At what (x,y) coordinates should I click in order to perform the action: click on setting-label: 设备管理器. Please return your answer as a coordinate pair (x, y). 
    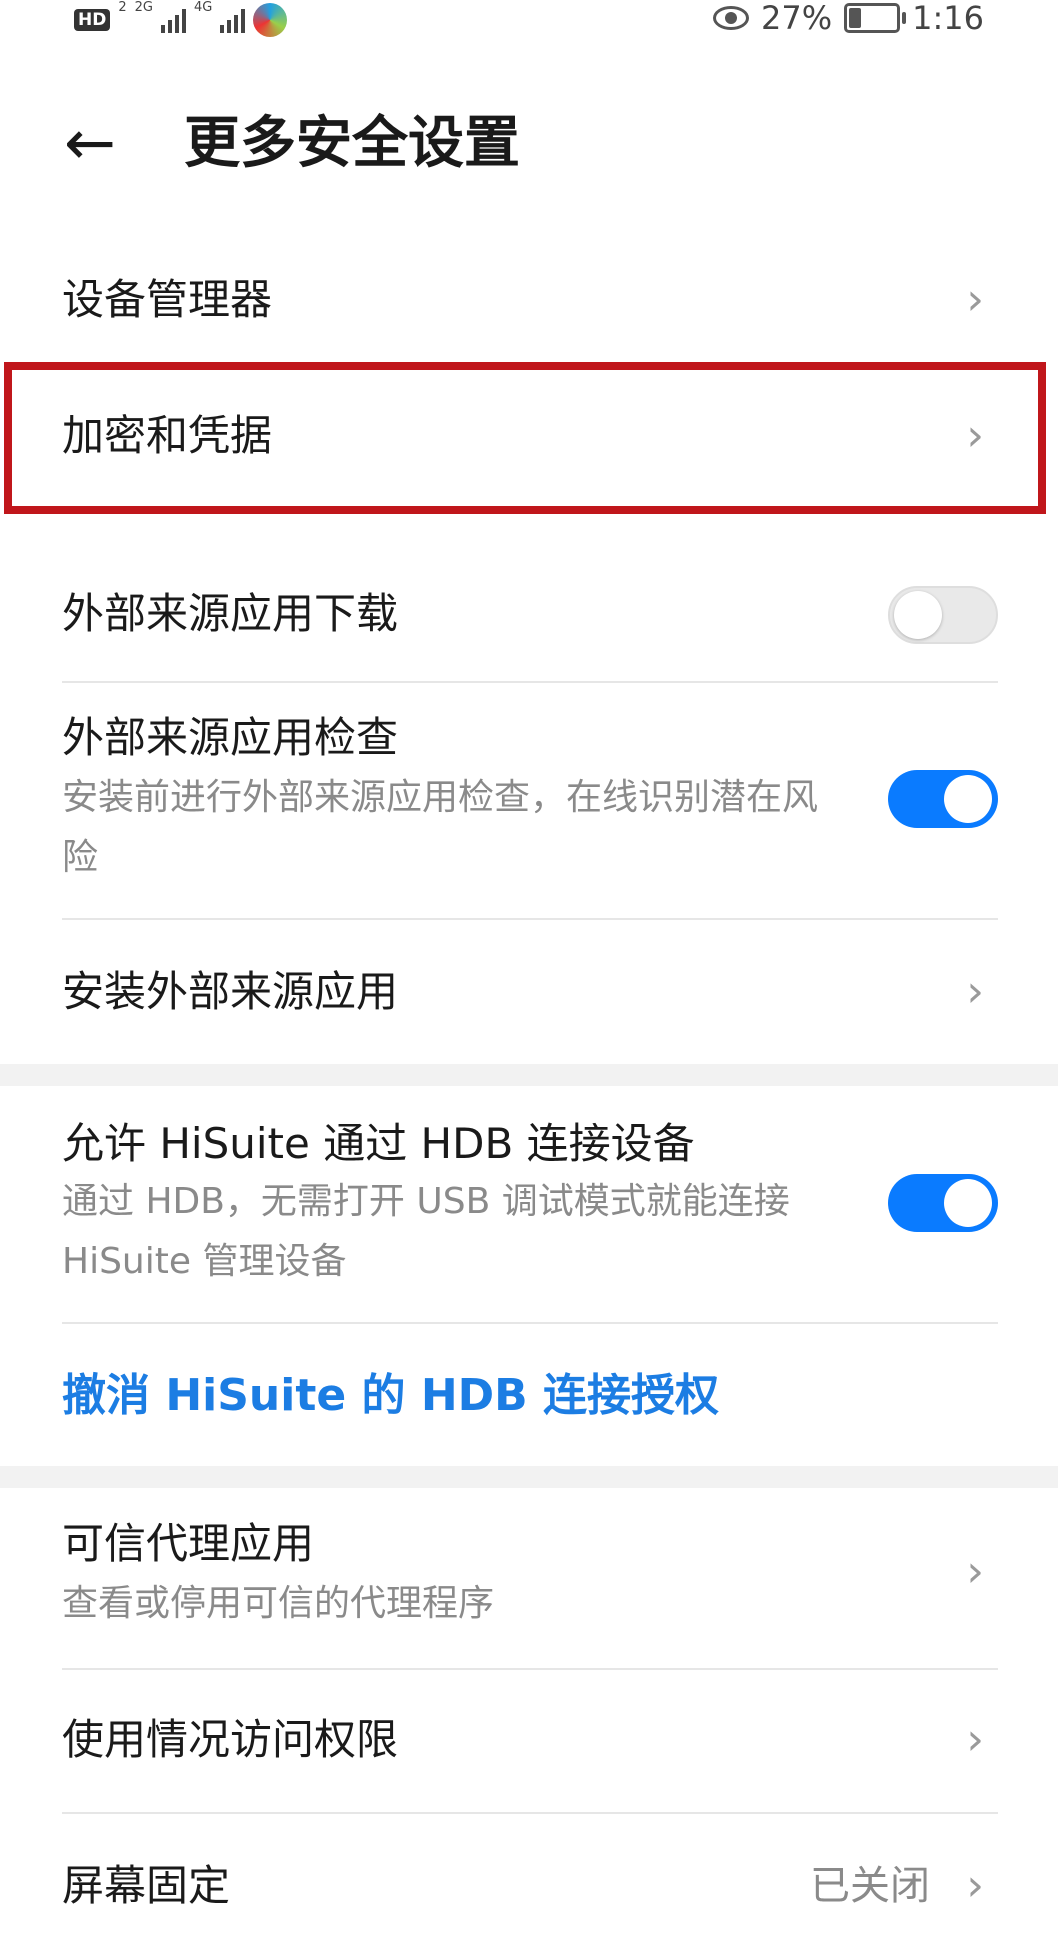
    Looking at the image, I should click on (167, 299).